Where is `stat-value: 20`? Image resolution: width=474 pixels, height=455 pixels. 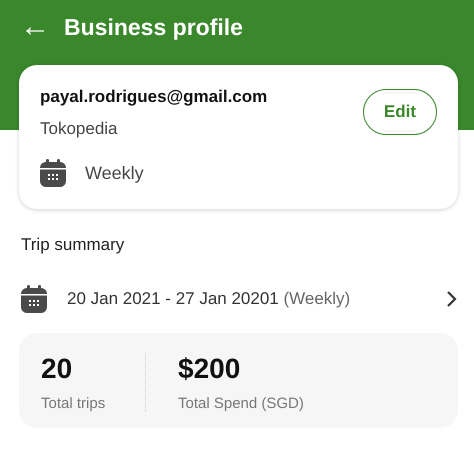 stat-value: 20 is located at coordinates (57, 369).